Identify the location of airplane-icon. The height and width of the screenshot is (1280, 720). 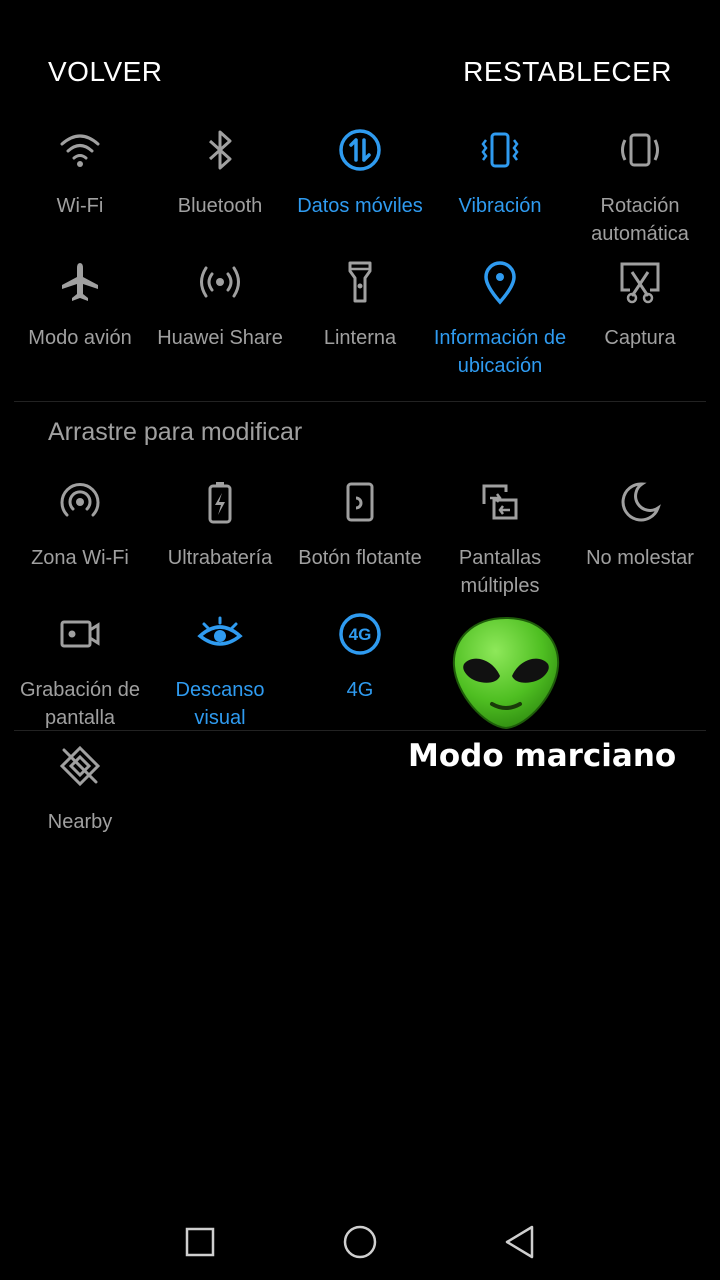
(80, 282).